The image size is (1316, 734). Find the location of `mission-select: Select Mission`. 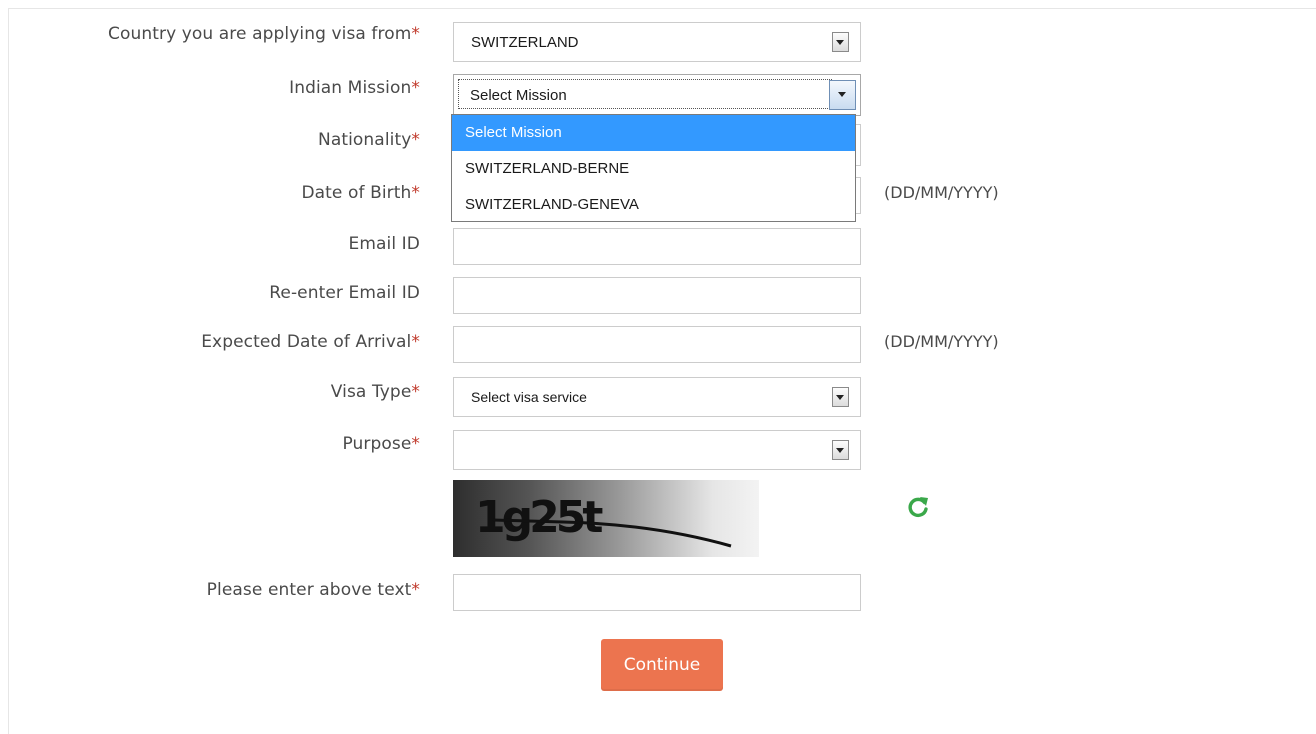

mission-select: Select Mission is located at coordinates (657, 95).